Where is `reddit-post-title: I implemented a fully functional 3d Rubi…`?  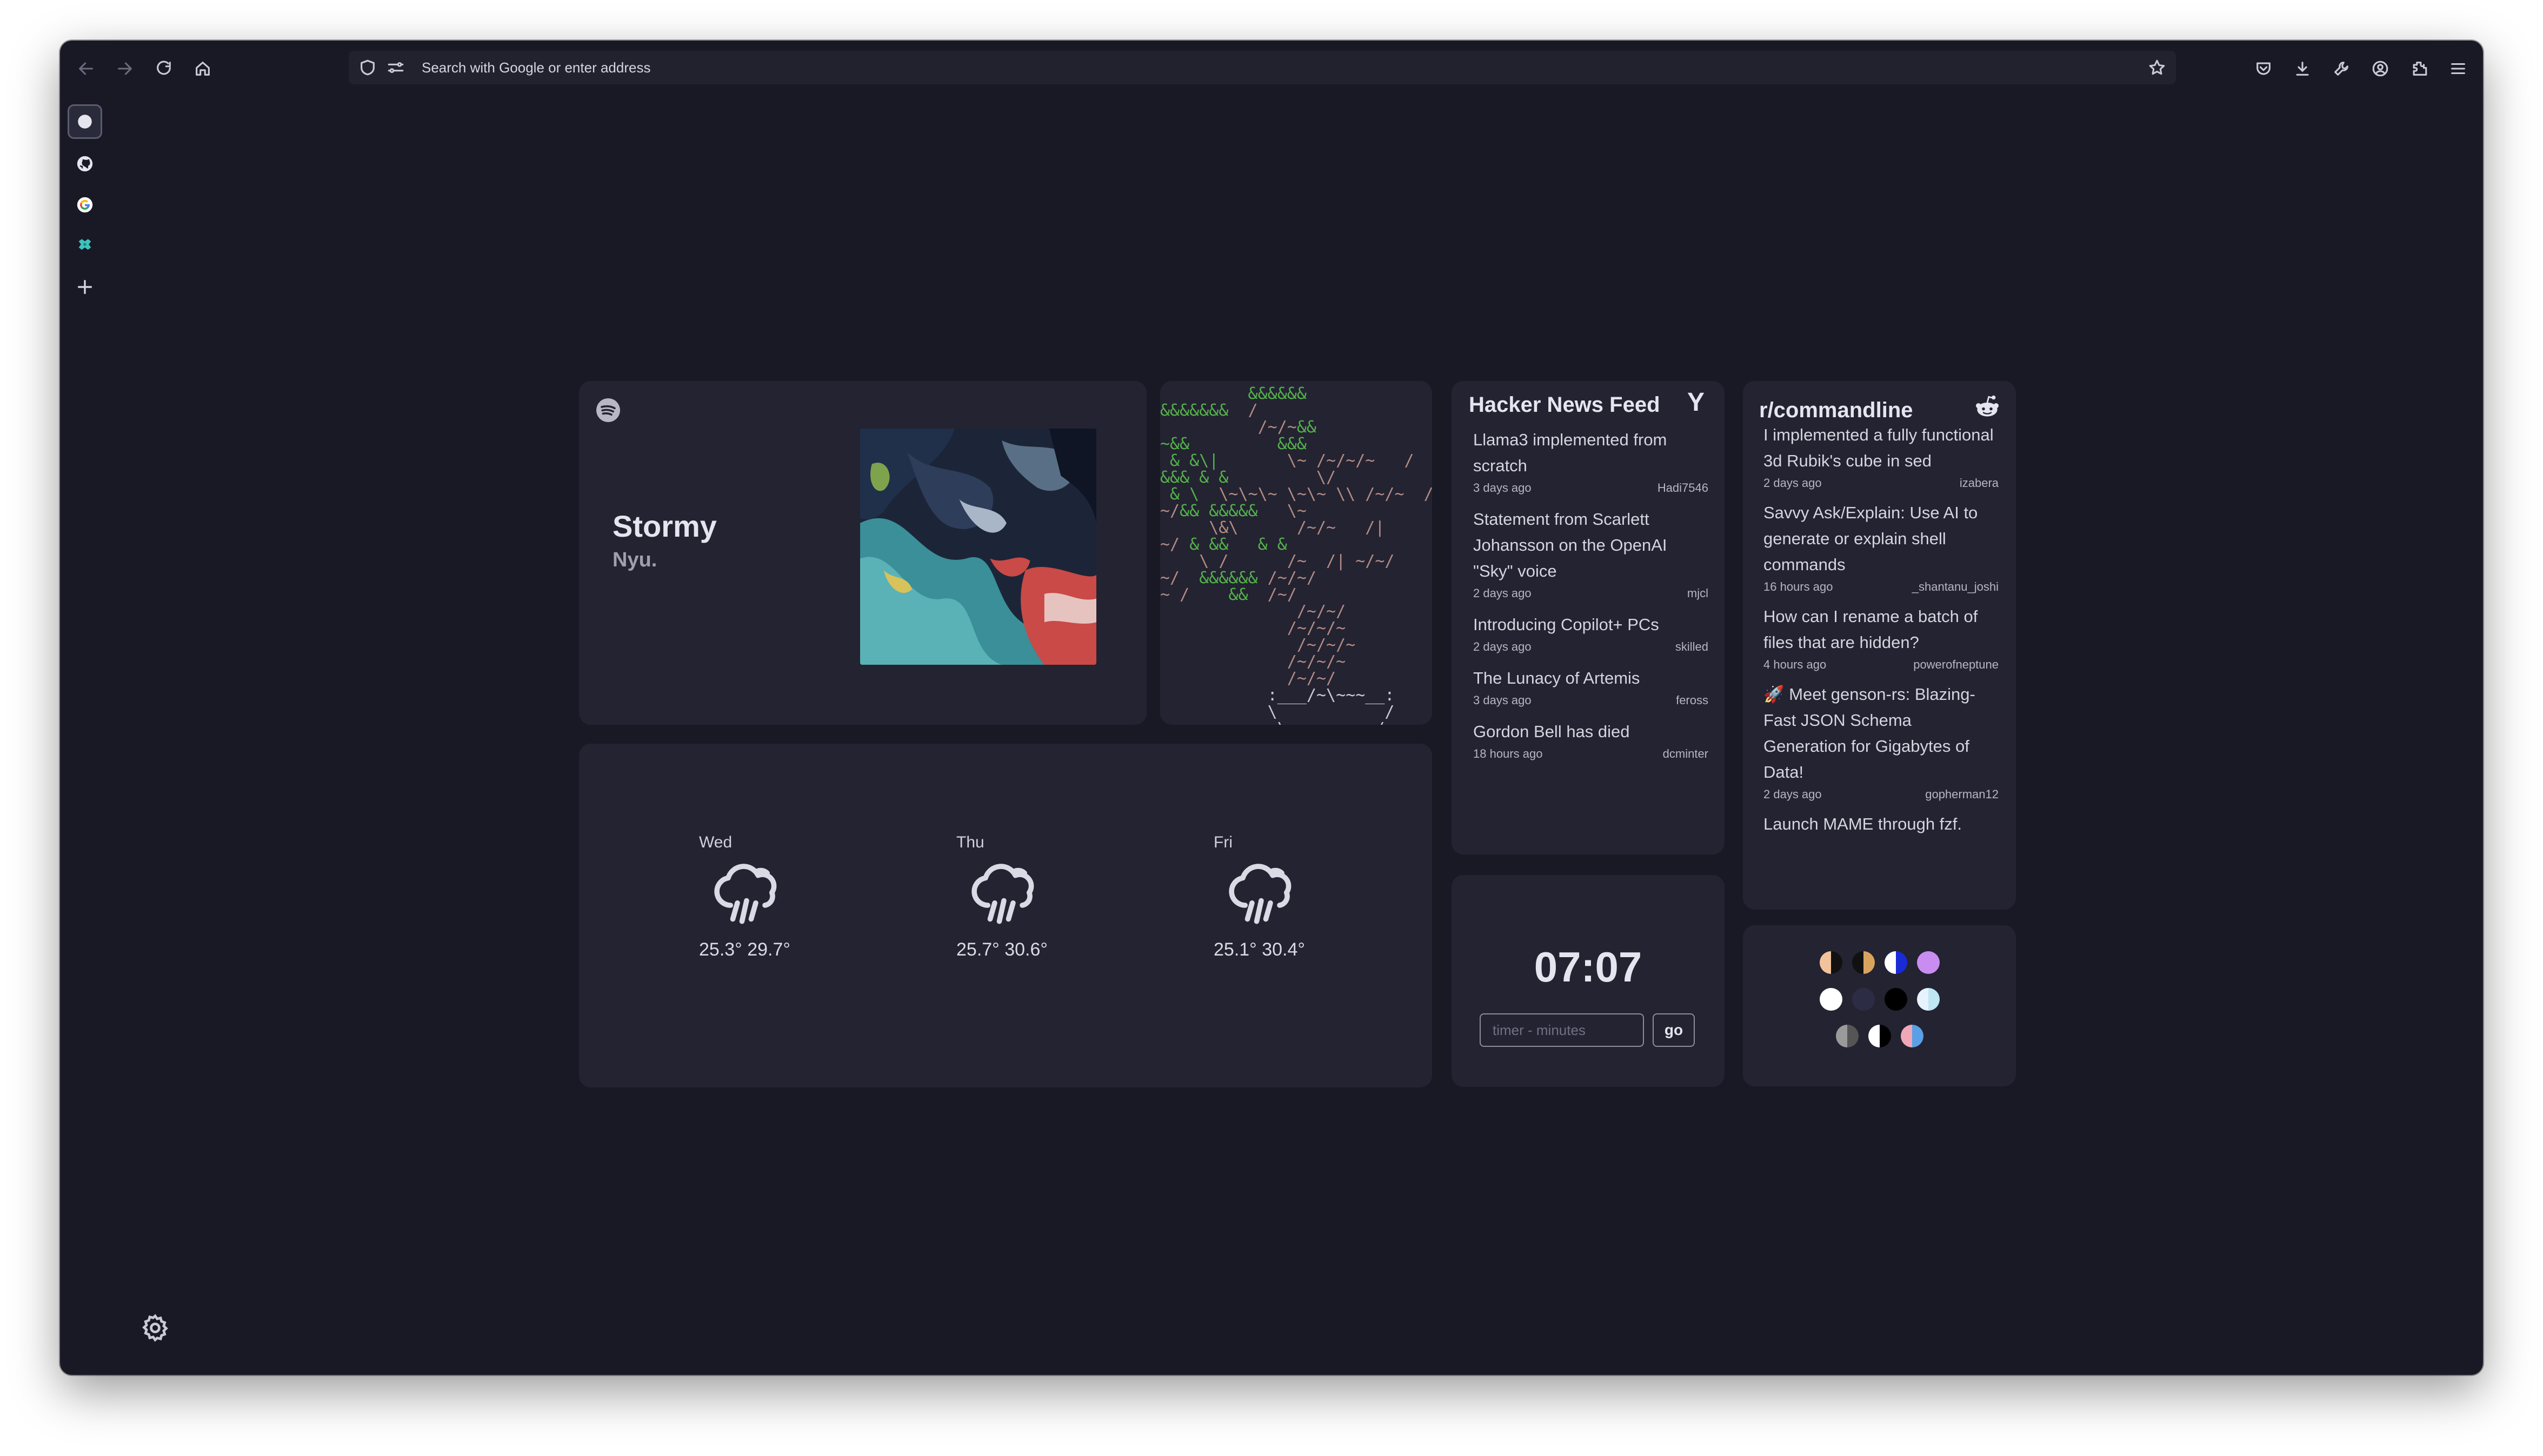
reddit-post-title: I implemented a fully functional 3d Rubi… is located at coordinates (1881, 448).